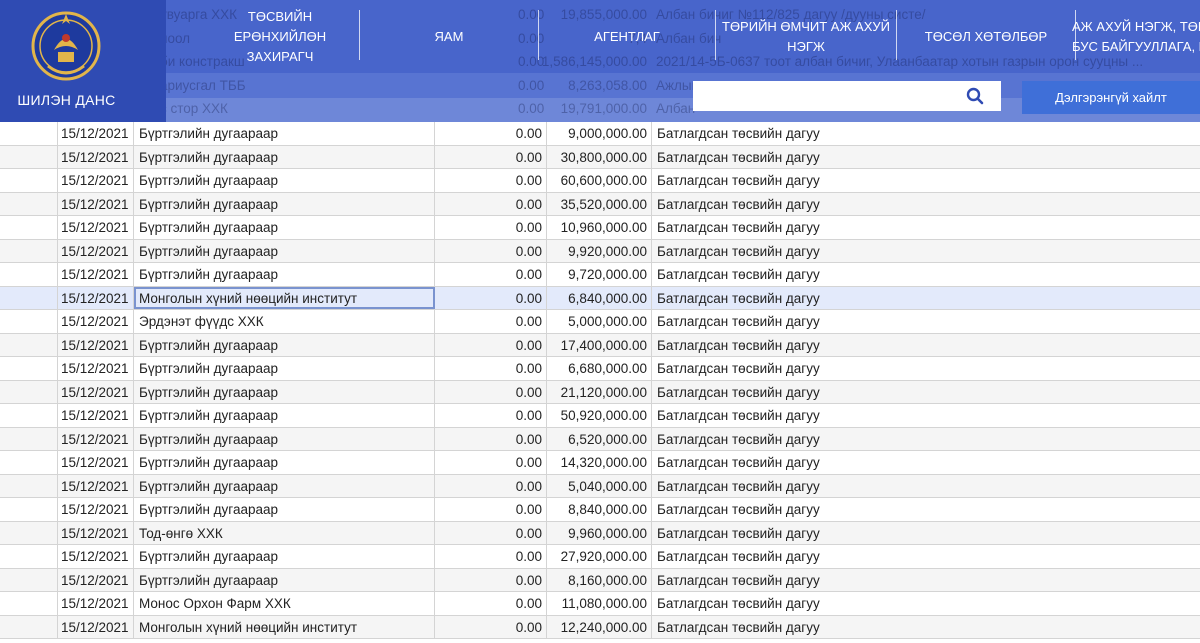 The width and height of the screenshot is (1200, 643). What do you see at coordinates (599, 203) in the screenshot?
I see `amount-cell: 35,520,000.00` at bounding box center [599, 203].